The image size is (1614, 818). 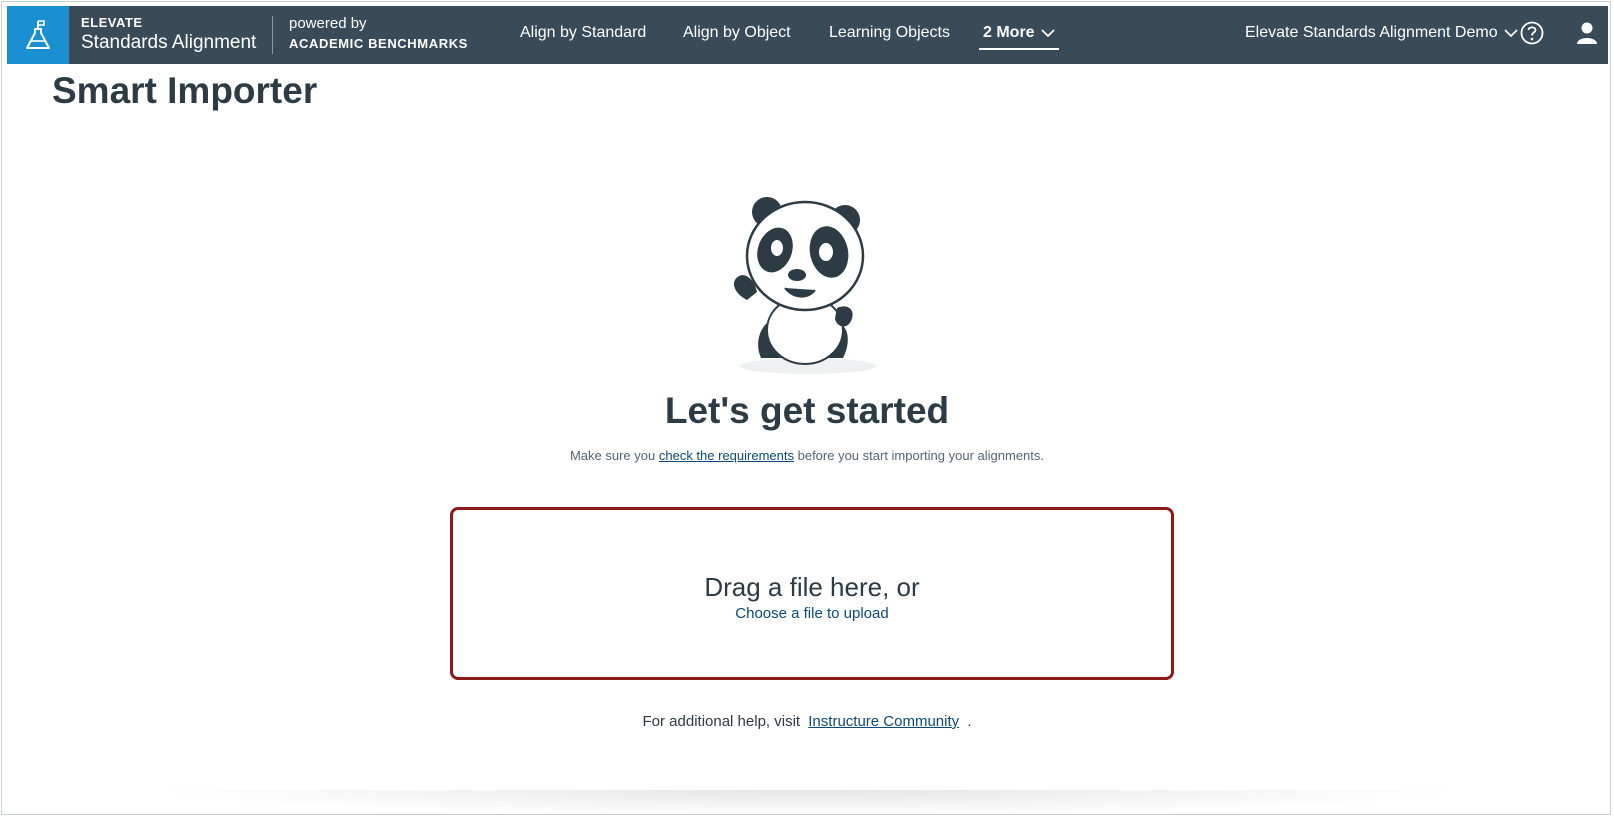 What do you see at coordinates (808, 287) in the screenshot?
I see `panda-illustration` at bounding box center [808, 287].